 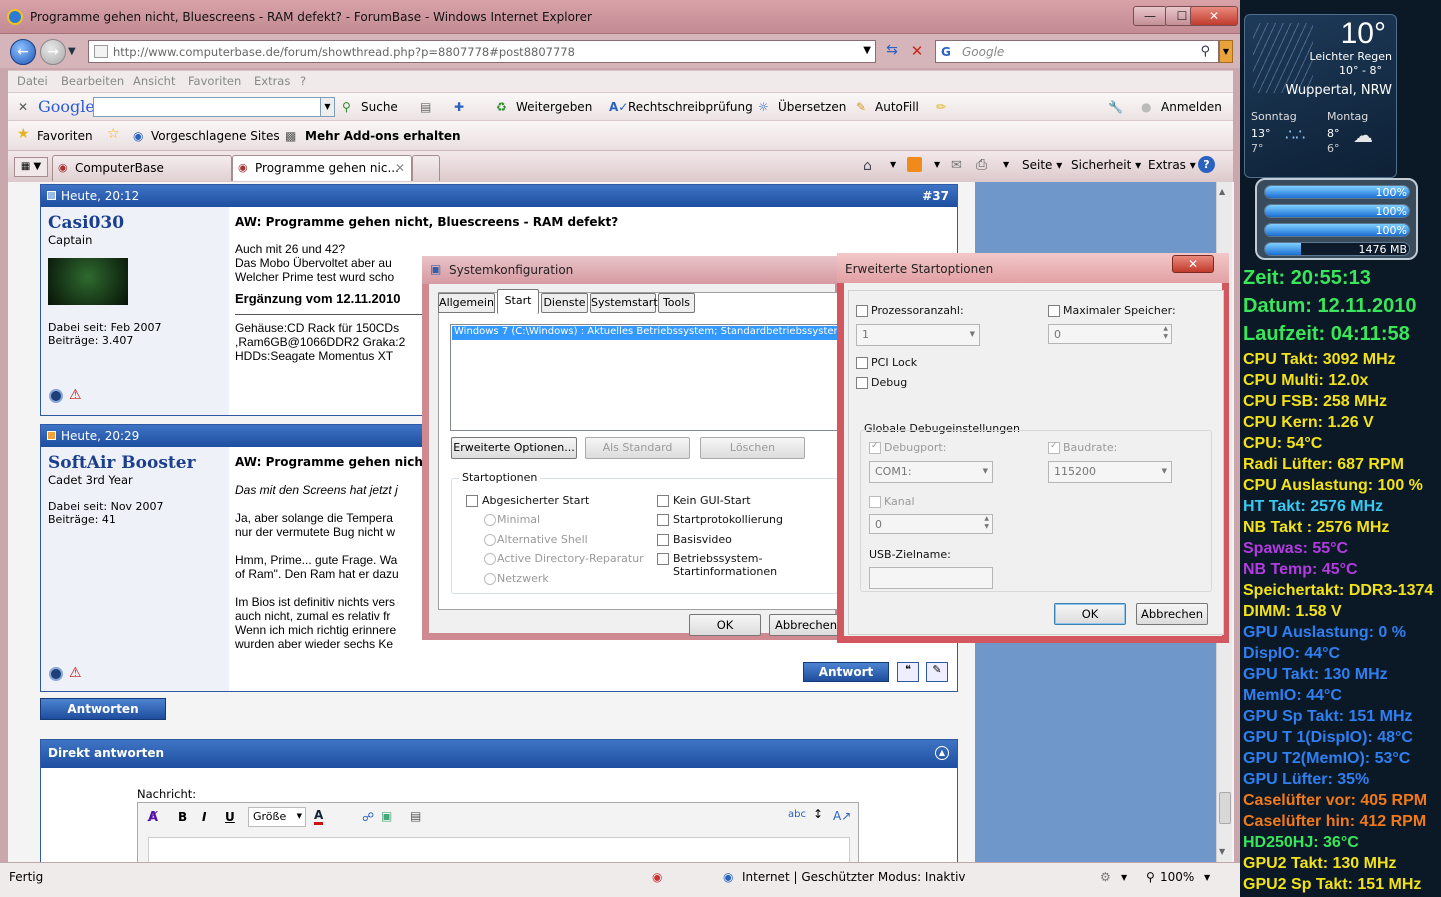 I want to click on autofill-button: AutoFill, so click(x=897, y=107).